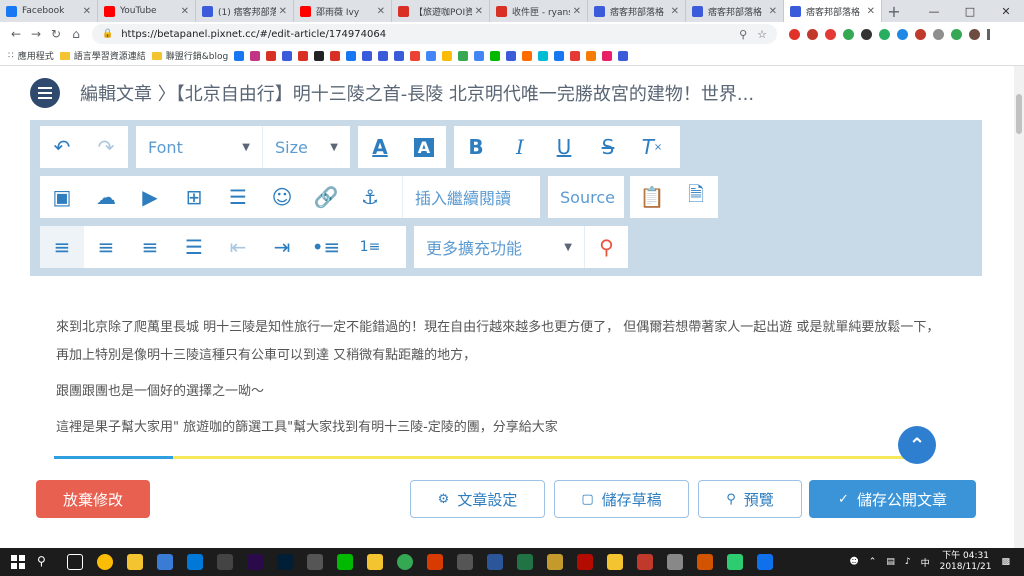  What do you see at coordinates (45, 93) in the screenshot?
I see `hamburger-menu-icon` at bounding box center [45, 93].